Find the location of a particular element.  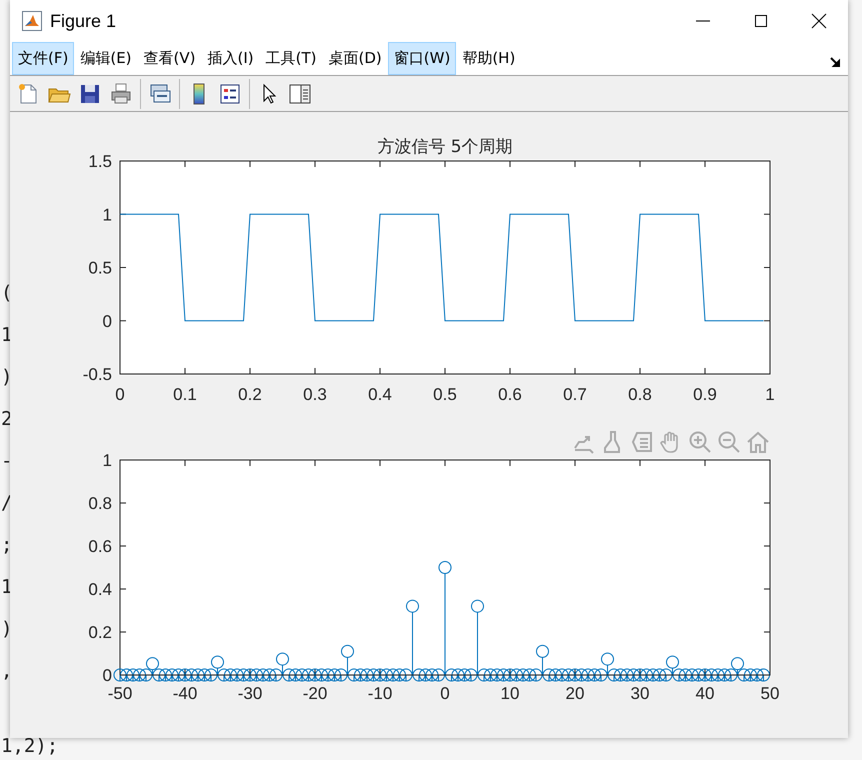

tick-label: -0.5 is located at coordinates (97, 374).